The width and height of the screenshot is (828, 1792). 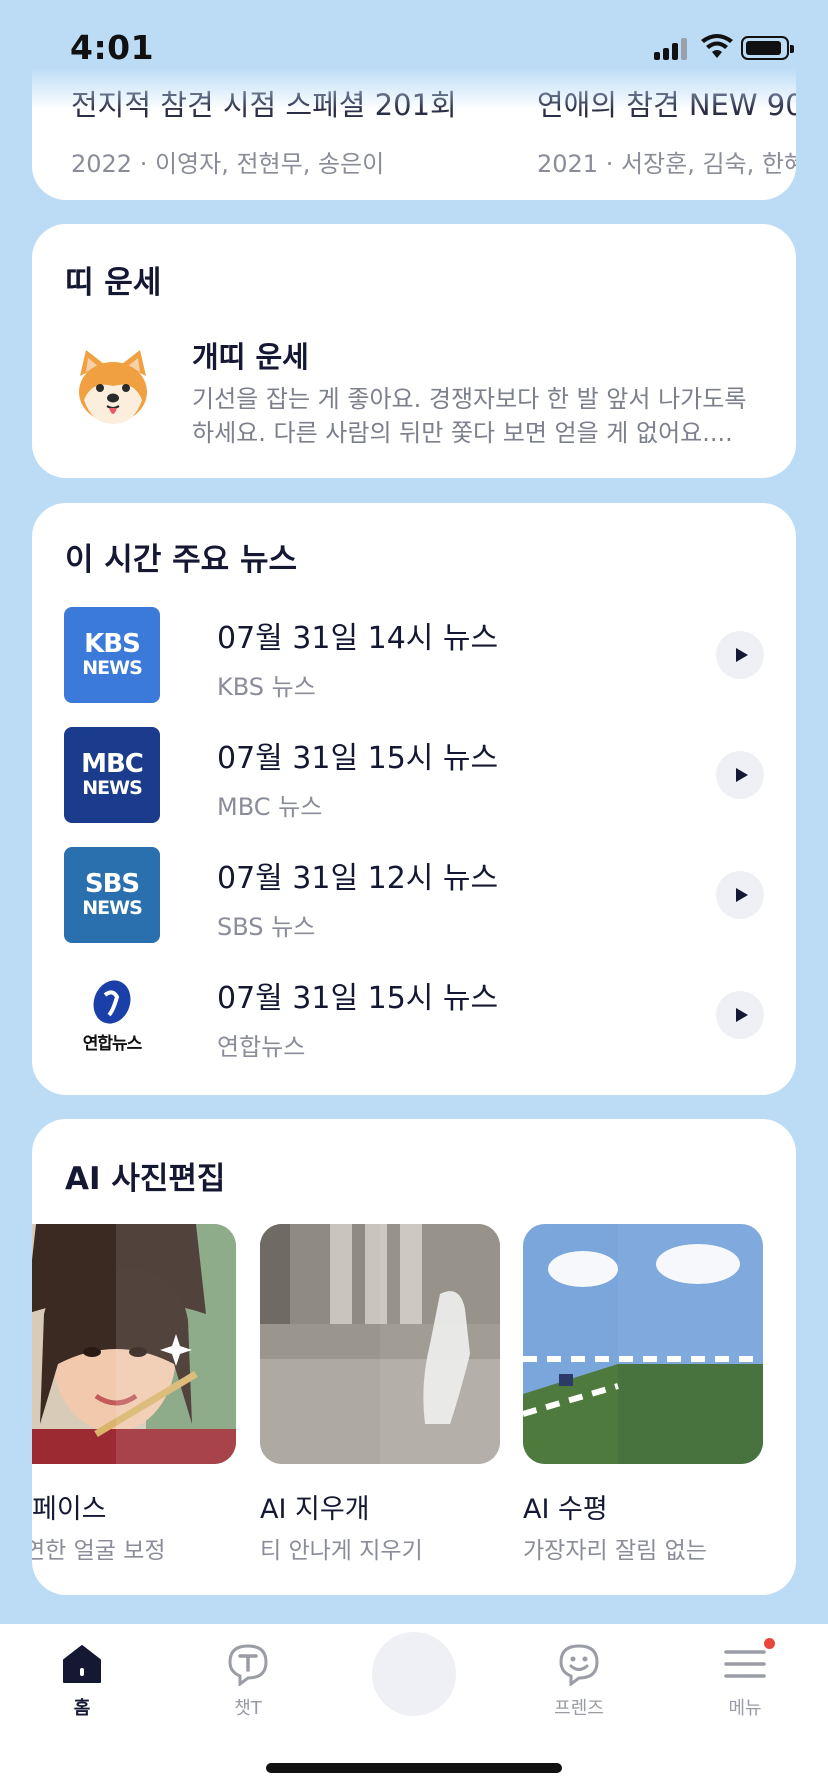 I want to click on tab-menu: 메뉴, so click(x=745, y=1684).